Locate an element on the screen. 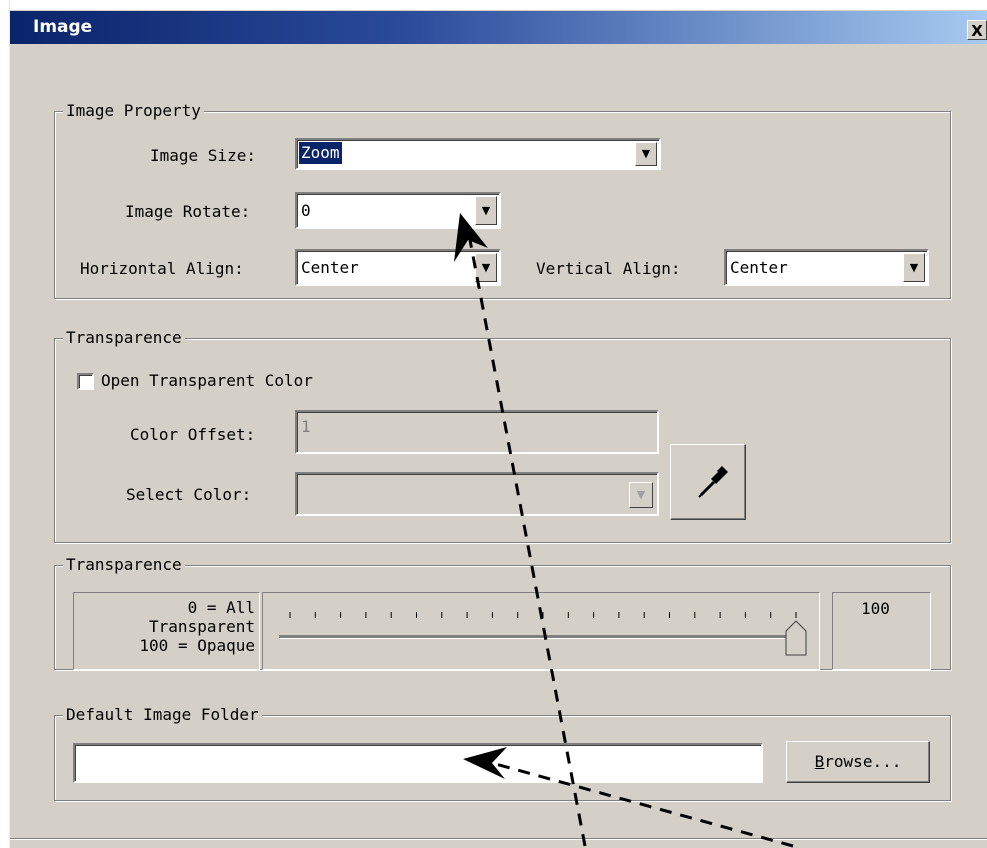  horizontal-align-select: Center ▼ is located at coordinates (398, 267).